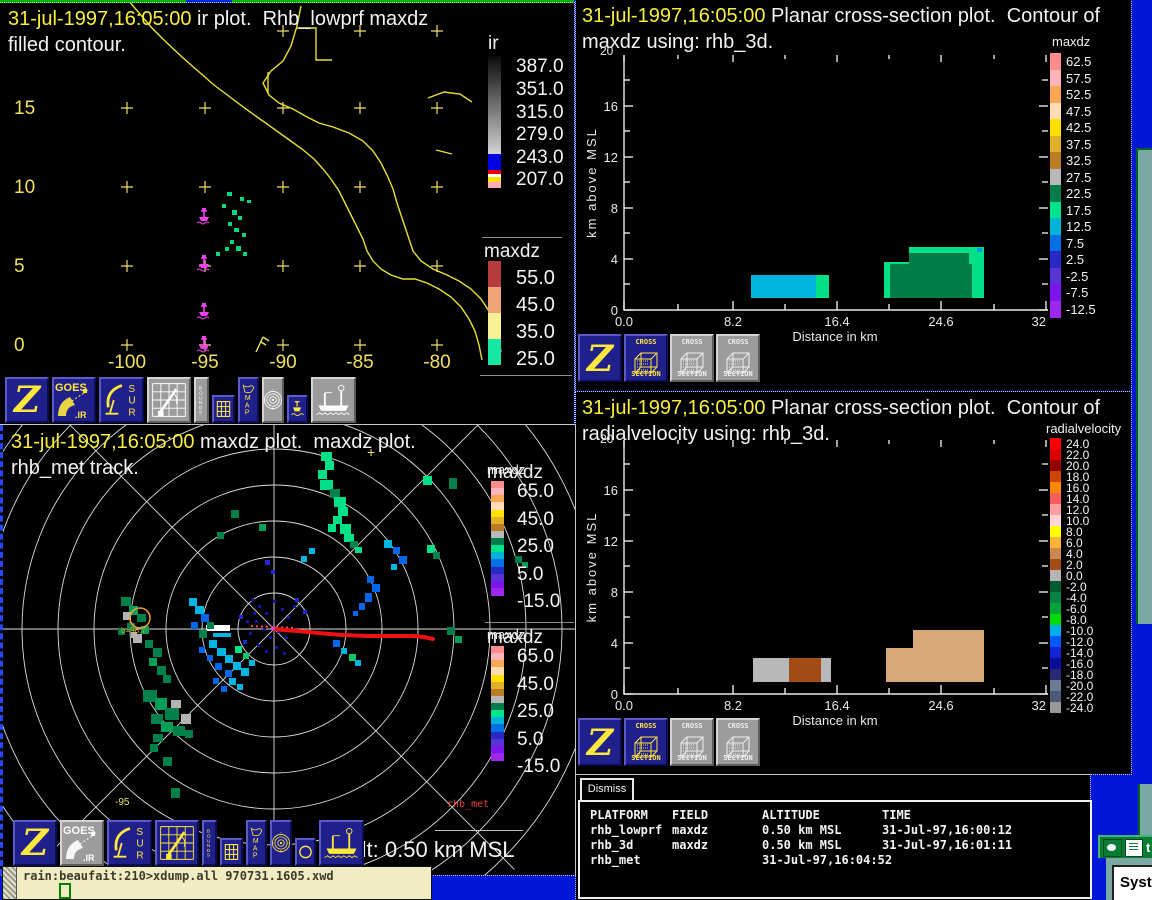  Describe the element at coordinates (947, 845) in the screenshot. I see `table-row-cell: 31-Jul-97,16:01:11` at that location.